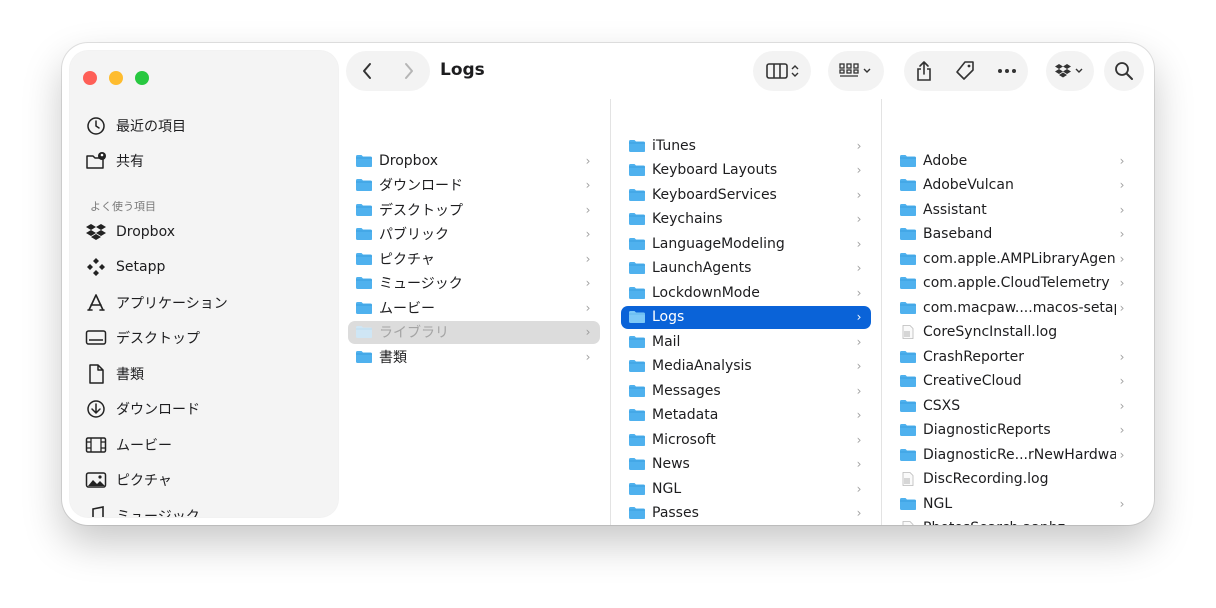  I want to click on forward-button, so click(409, 71).